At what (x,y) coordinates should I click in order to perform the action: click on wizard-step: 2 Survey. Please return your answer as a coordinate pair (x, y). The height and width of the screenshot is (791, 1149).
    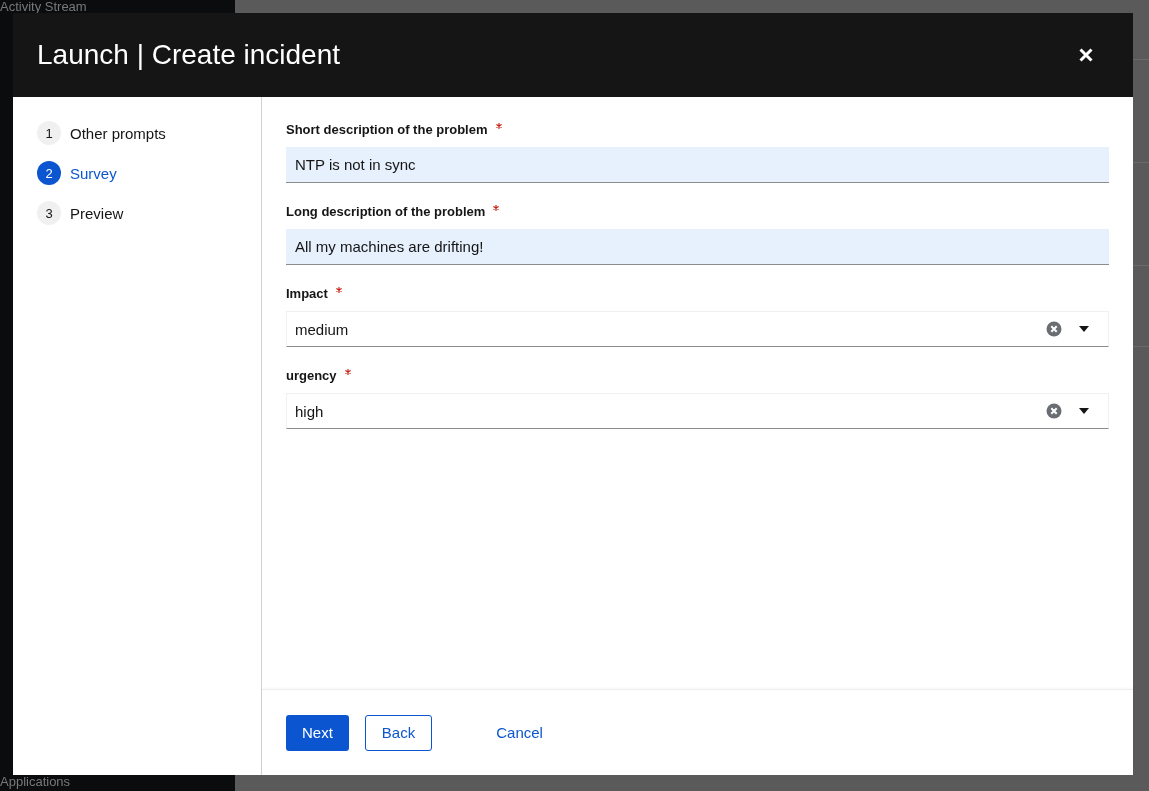
    Looking at the image, I should click on (77, 173).